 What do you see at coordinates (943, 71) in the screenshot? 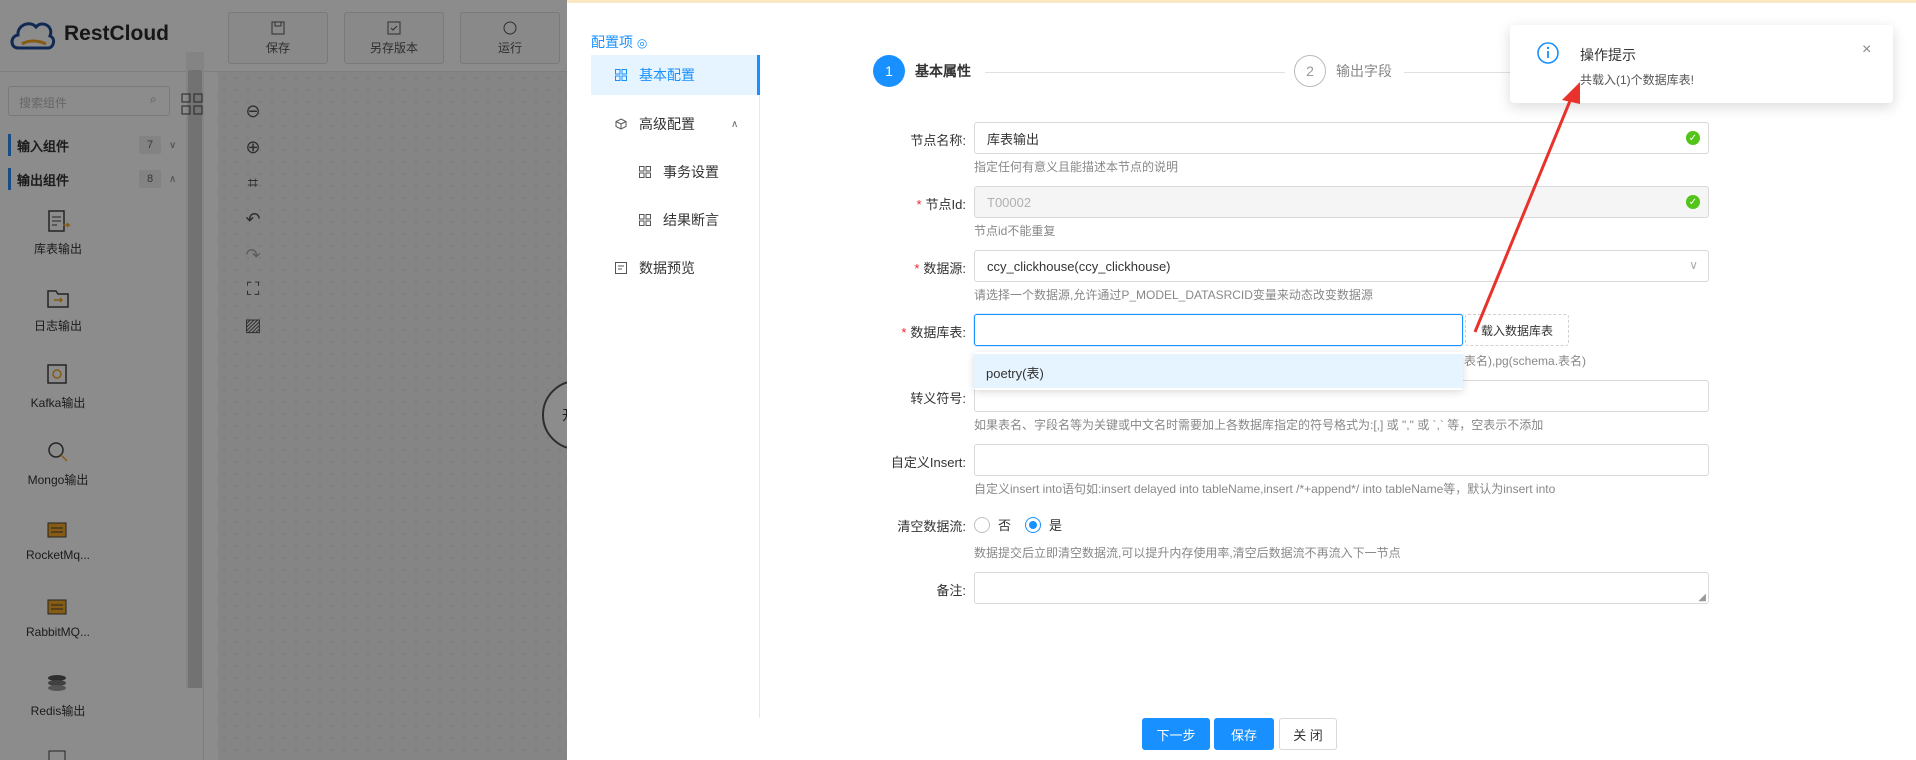
I see `step-label: 基本属性` at bounding box center [943, 71].